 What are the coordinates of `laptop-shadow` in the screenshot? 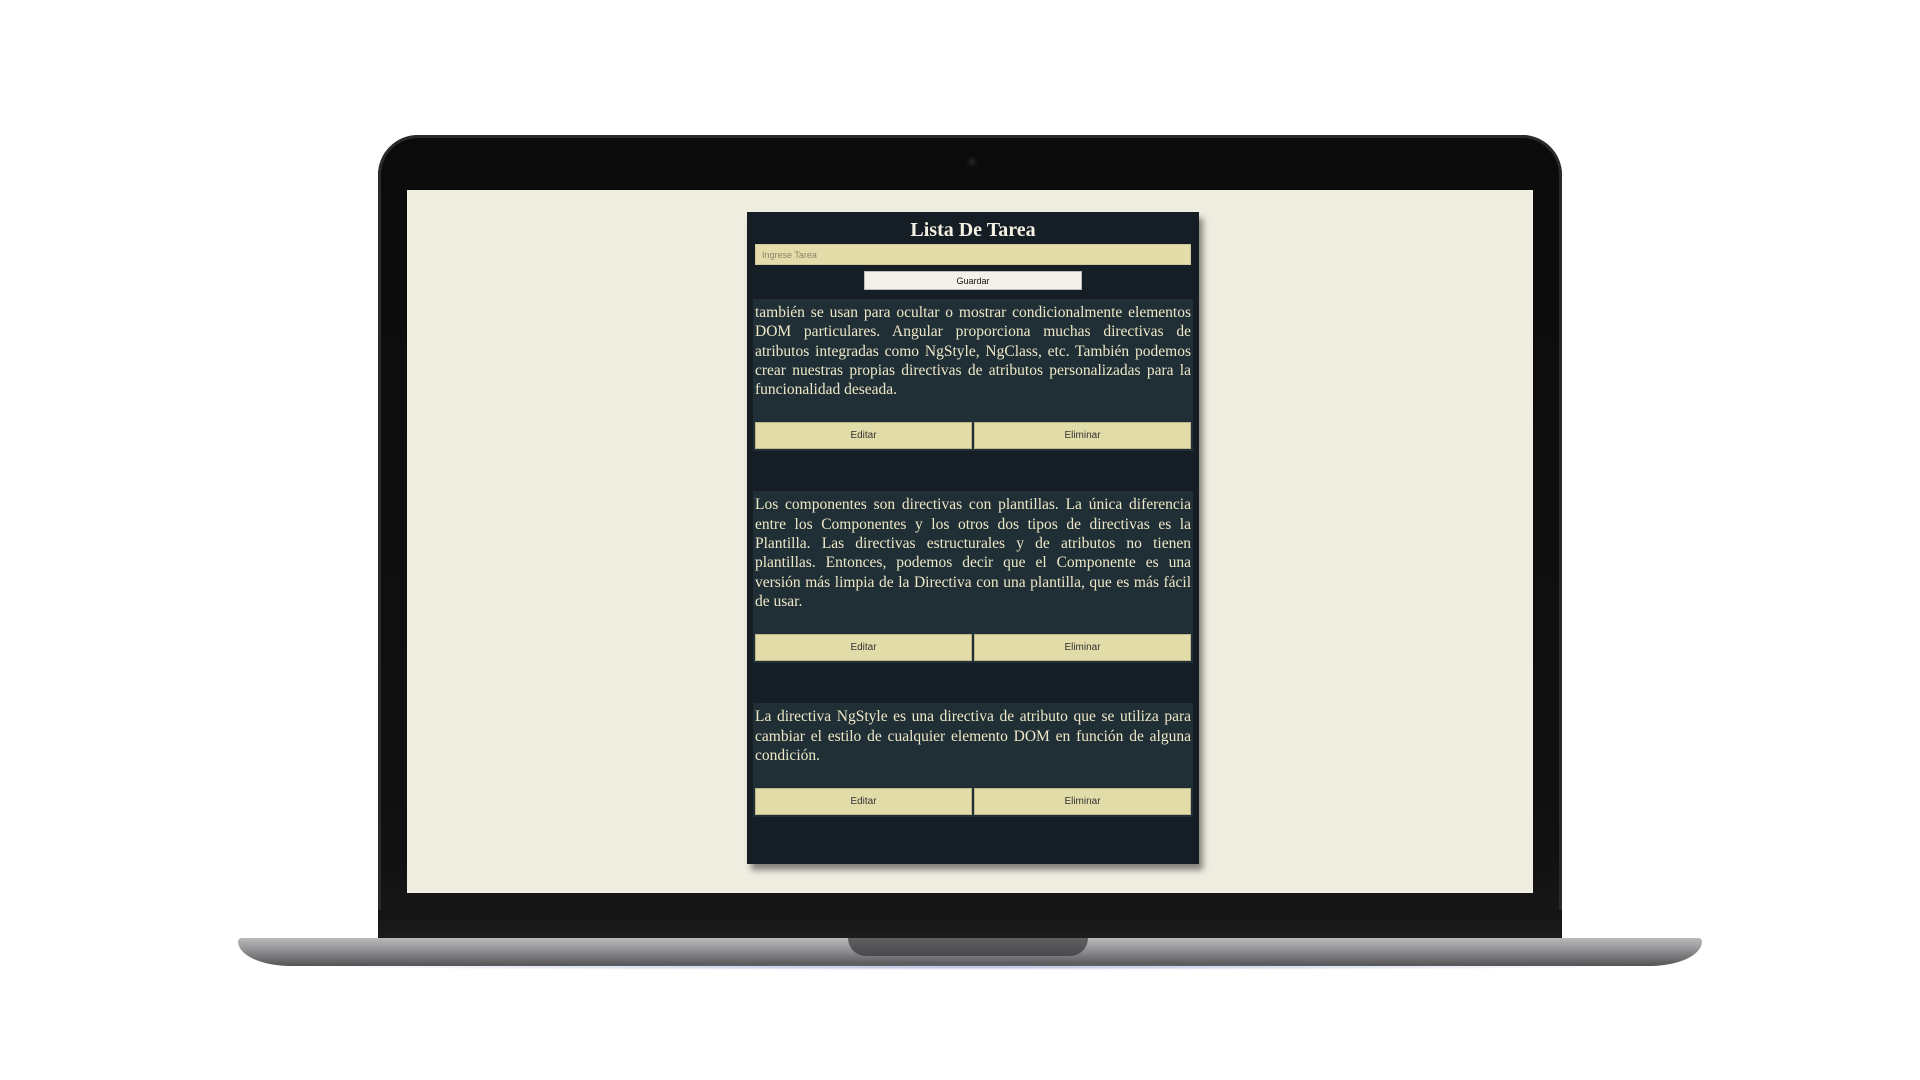 It's located at (970, 967).